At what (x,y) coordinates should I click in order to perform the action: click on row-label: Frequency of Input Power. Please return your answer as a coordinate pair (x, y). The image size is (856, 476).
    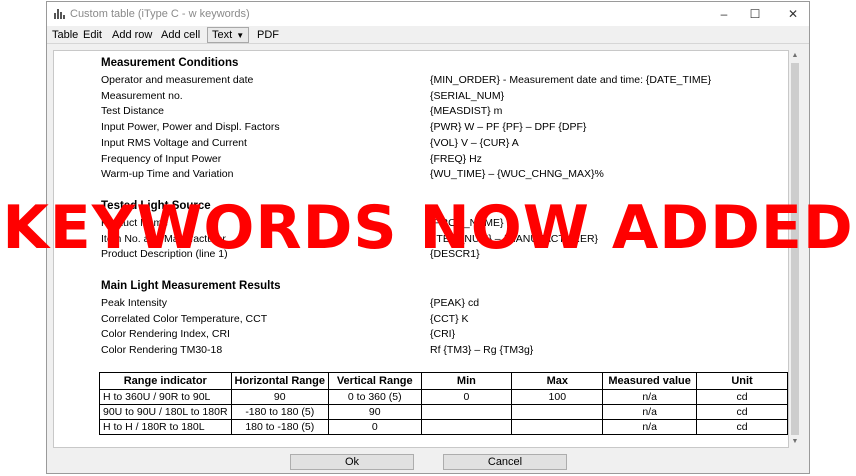
    Looking at the image, I should click on (161, 159).